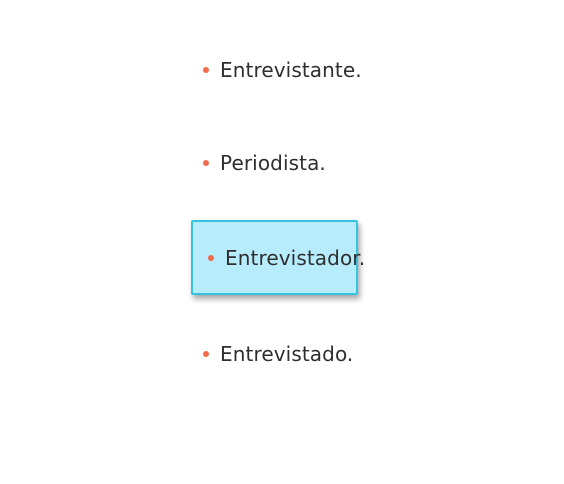  I want to click on option-entrevistante: Entrevistante., so click(281, 70).